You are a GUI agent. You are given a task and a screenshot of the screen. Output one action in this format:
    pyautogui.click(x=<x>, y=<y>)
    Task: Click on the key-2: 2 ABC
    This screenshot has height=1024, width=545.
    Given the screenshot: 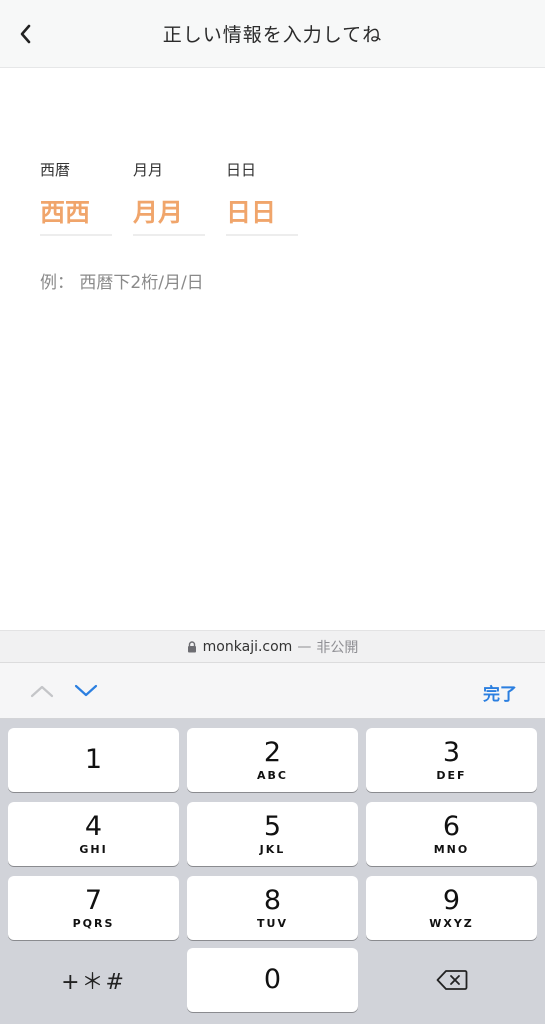 What is the action you would take?
    pyautogui.click(x=272, y=760)
    